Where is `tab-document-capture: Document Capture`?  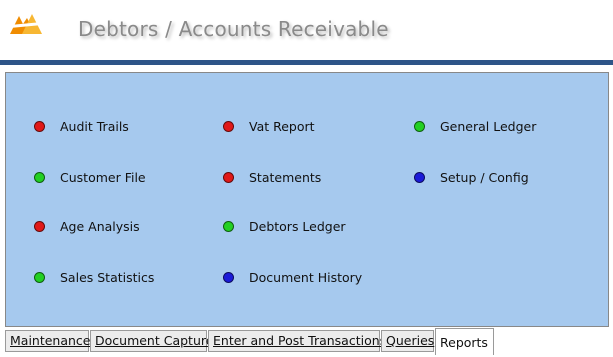 tab-document-capture: Document Capture is located at coordinates (151, 341).